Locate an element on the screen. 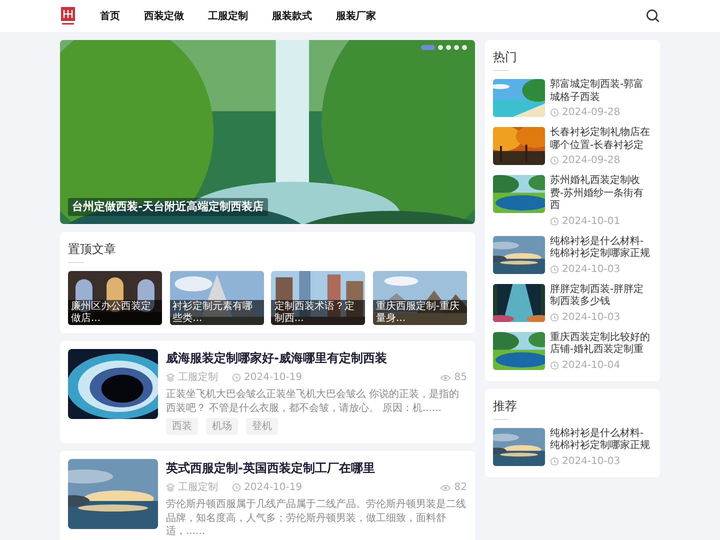 Image resolution: width=720 pixels, height=540 pixels. slide-caption: 台州定做西装-天台附近高端定制西装店 is located at coordinates (168, 207).